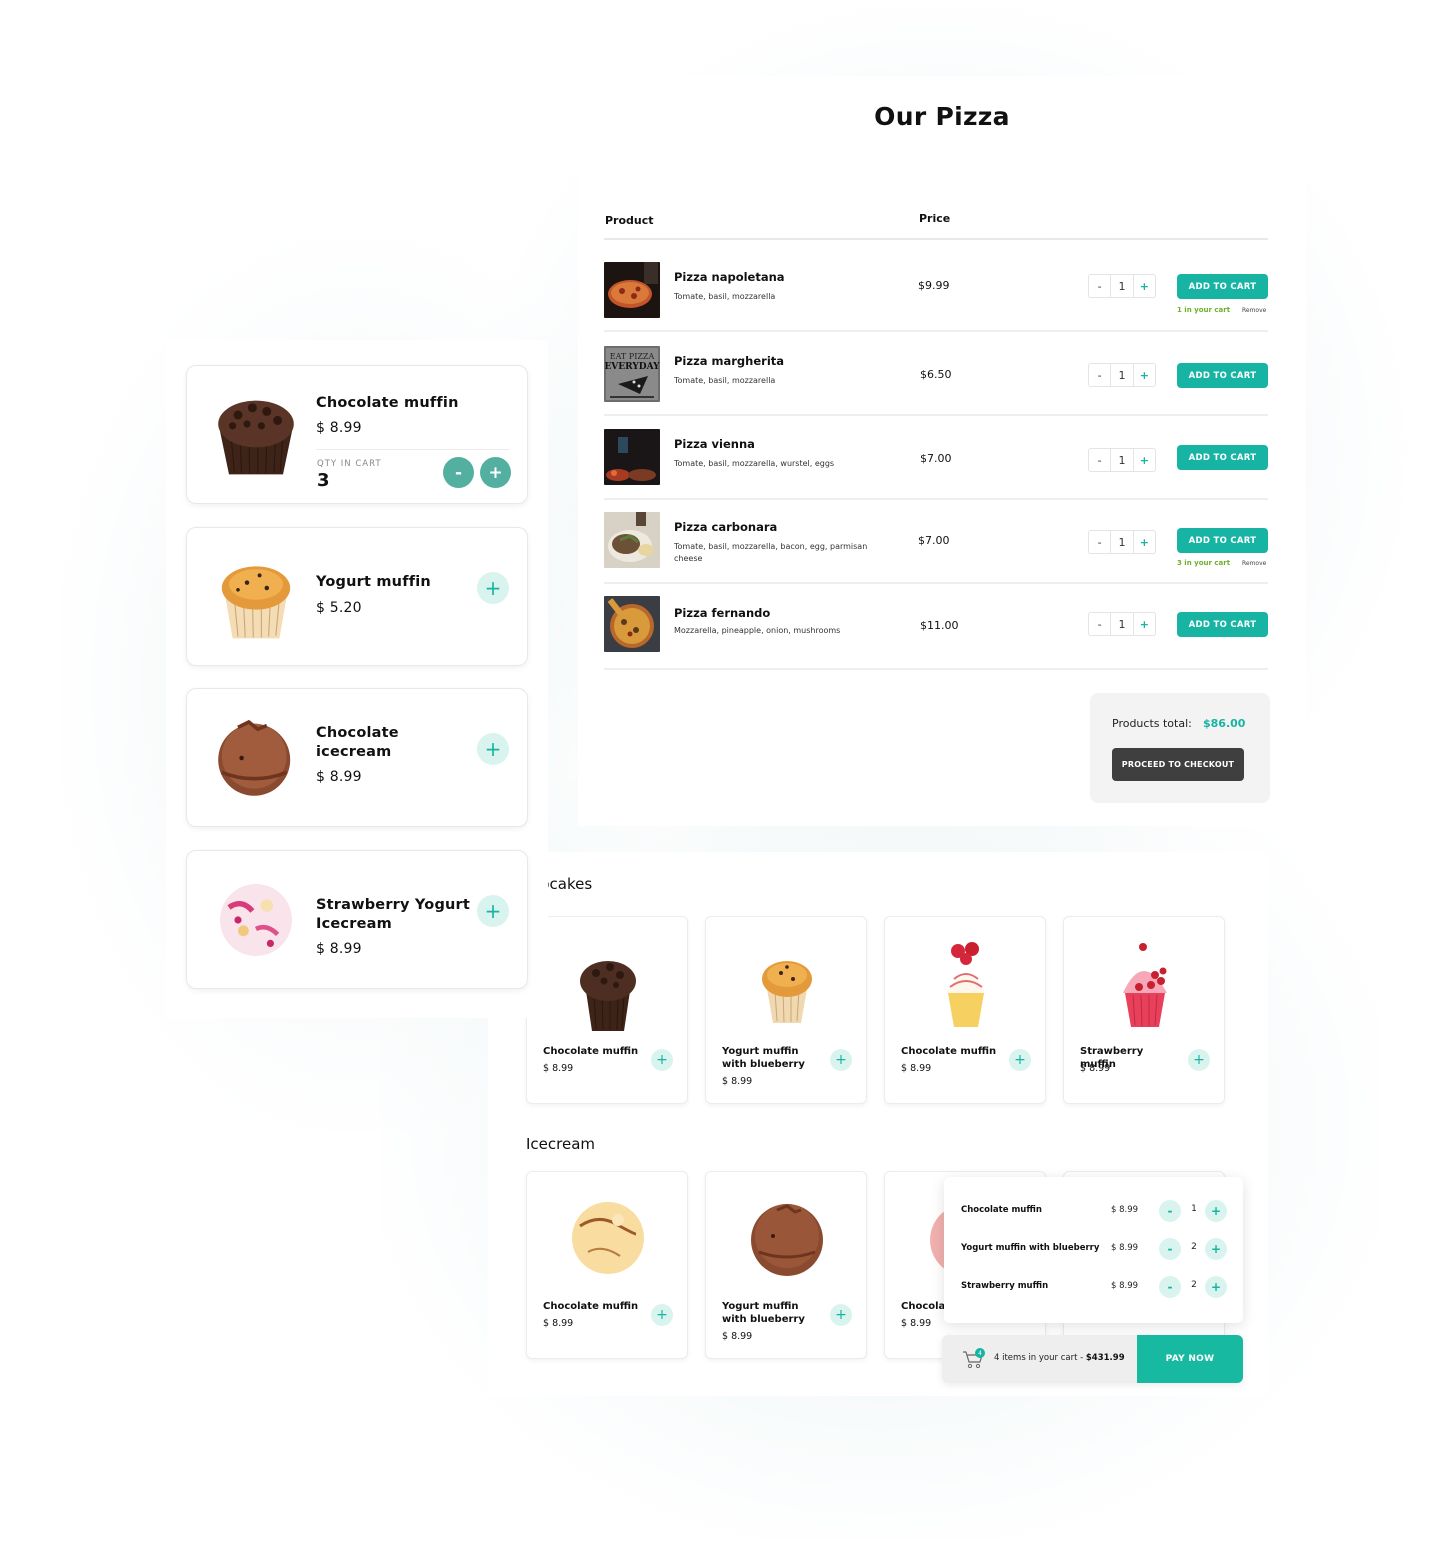 The height and width of the screenshot is (1564, 1450). What do you see at coordinates (1105, 1358) in the screenshot?
I see `cart-total: $431.99` at bounding box center [1105, 1358].